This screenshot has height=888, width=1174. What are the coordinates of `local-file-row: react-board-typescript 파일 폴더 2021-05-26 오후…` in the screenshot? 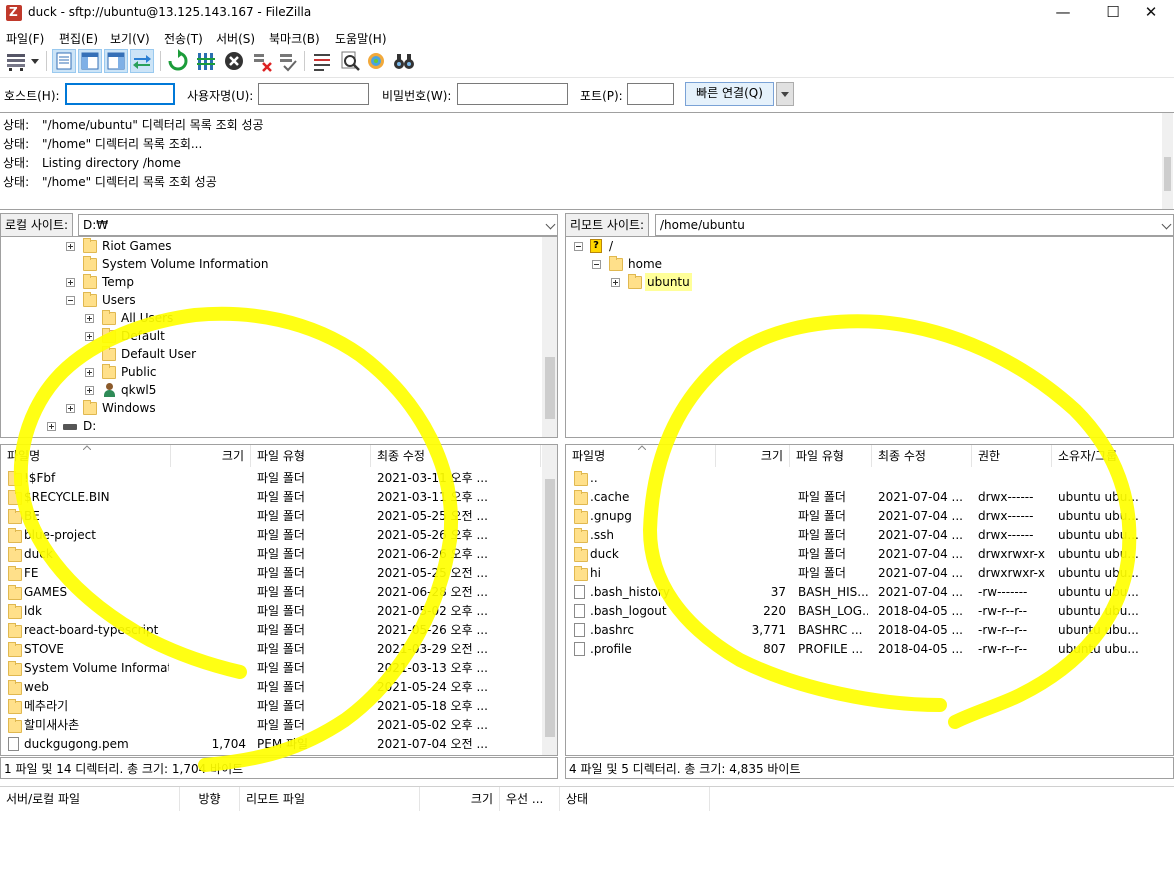 It's located at (271, 630).